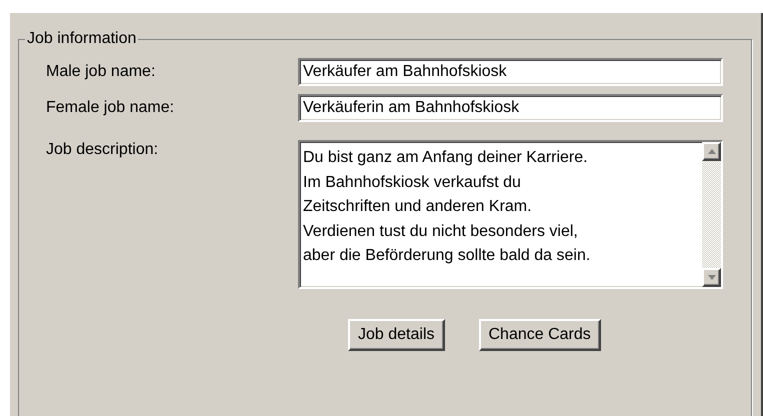 The width and height of the screenshot is (763, 416). Describe the element at coordinates (418, 207) in the screenshot. I see `description-line: Zeitschriften und anderen Kram.` at that location.